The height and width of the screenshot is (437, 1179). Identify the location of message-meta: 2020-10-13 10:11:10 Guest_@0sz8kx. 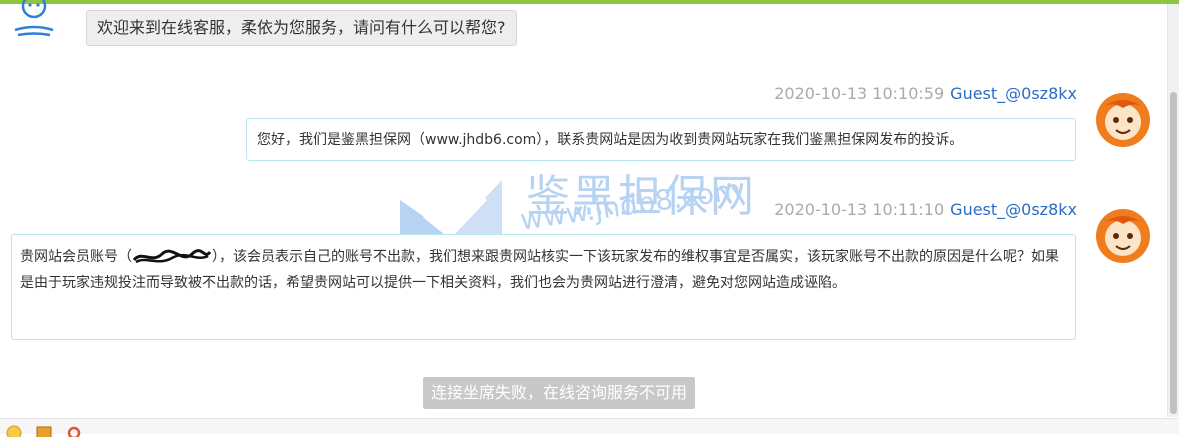
(925, 209).